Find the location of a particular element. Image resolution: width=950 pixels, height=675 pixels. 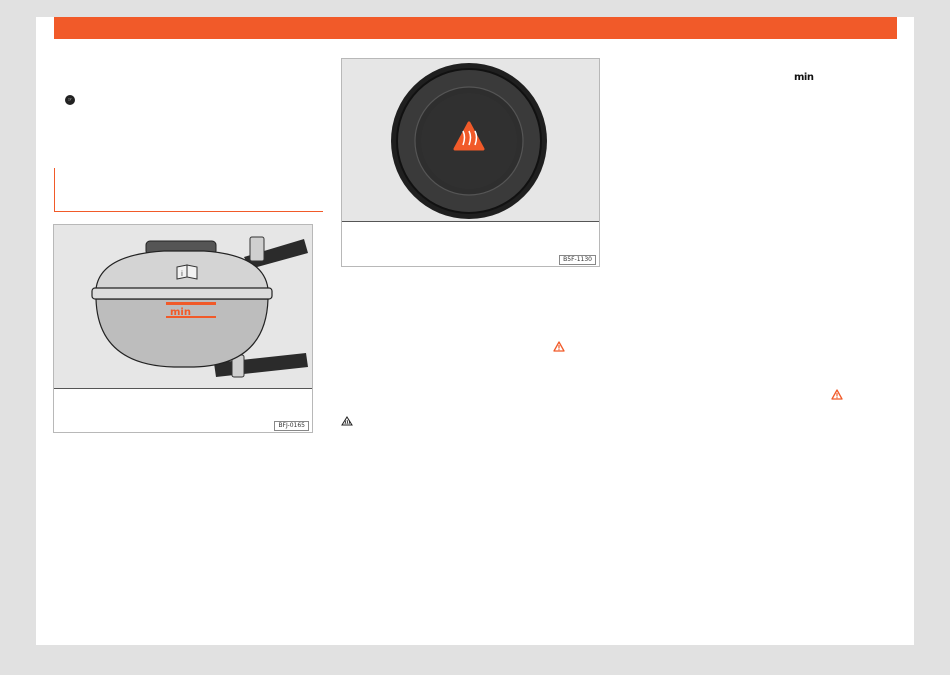

figure-reservoir-cap: B5F-1130 is located at coordinates (470, 162).